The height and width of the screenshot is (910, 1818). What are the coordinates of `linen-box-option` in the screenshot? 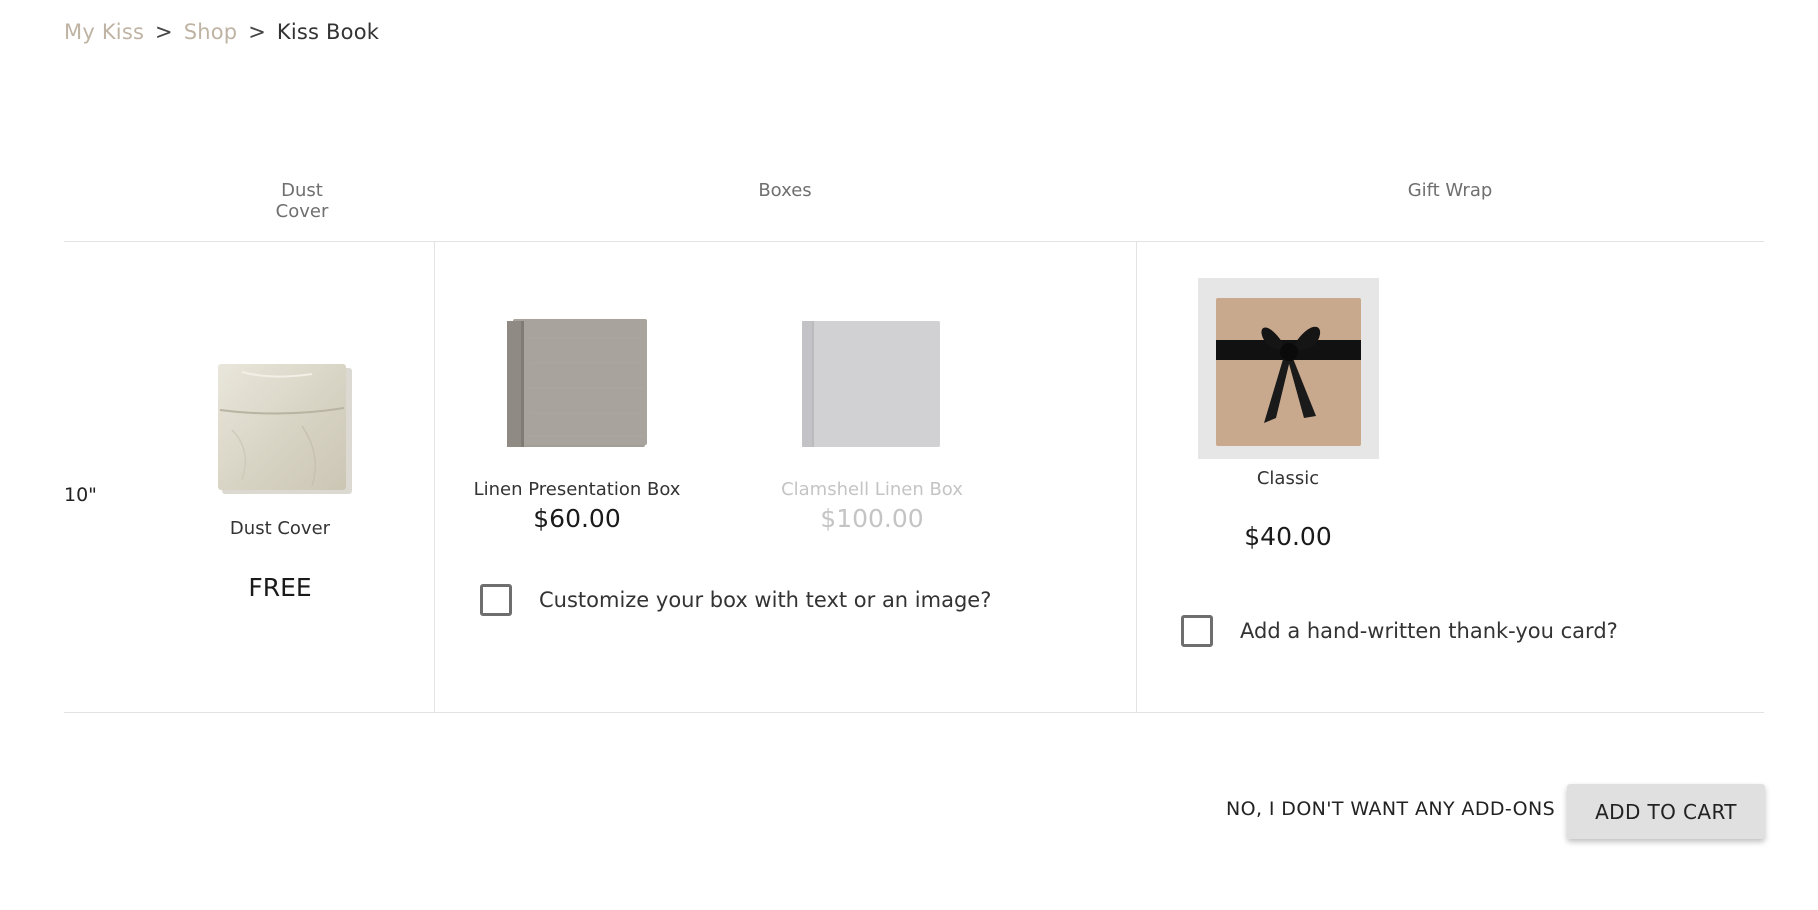 It's located at (576, 383).